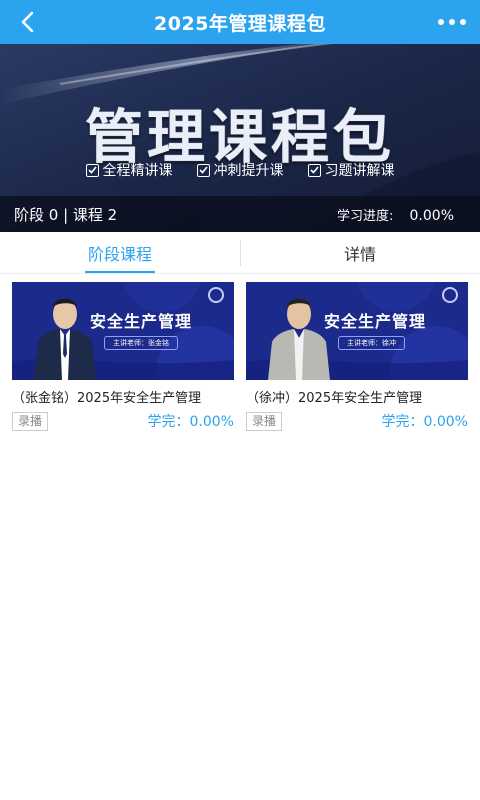  Describe the element at coordinates (395, 214) in the screenshot. I see `study-progress: 学习进度: 0.00%` at that location.